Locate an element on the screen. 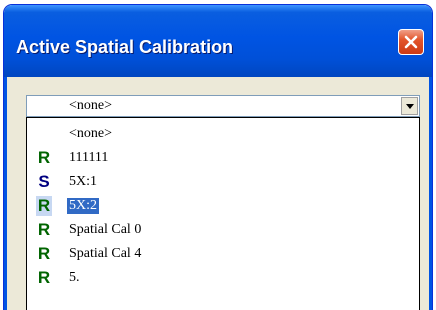 The height and width of the screenshot is (310, 436). list-item-label: <none> is located at coordinates (91, 133).